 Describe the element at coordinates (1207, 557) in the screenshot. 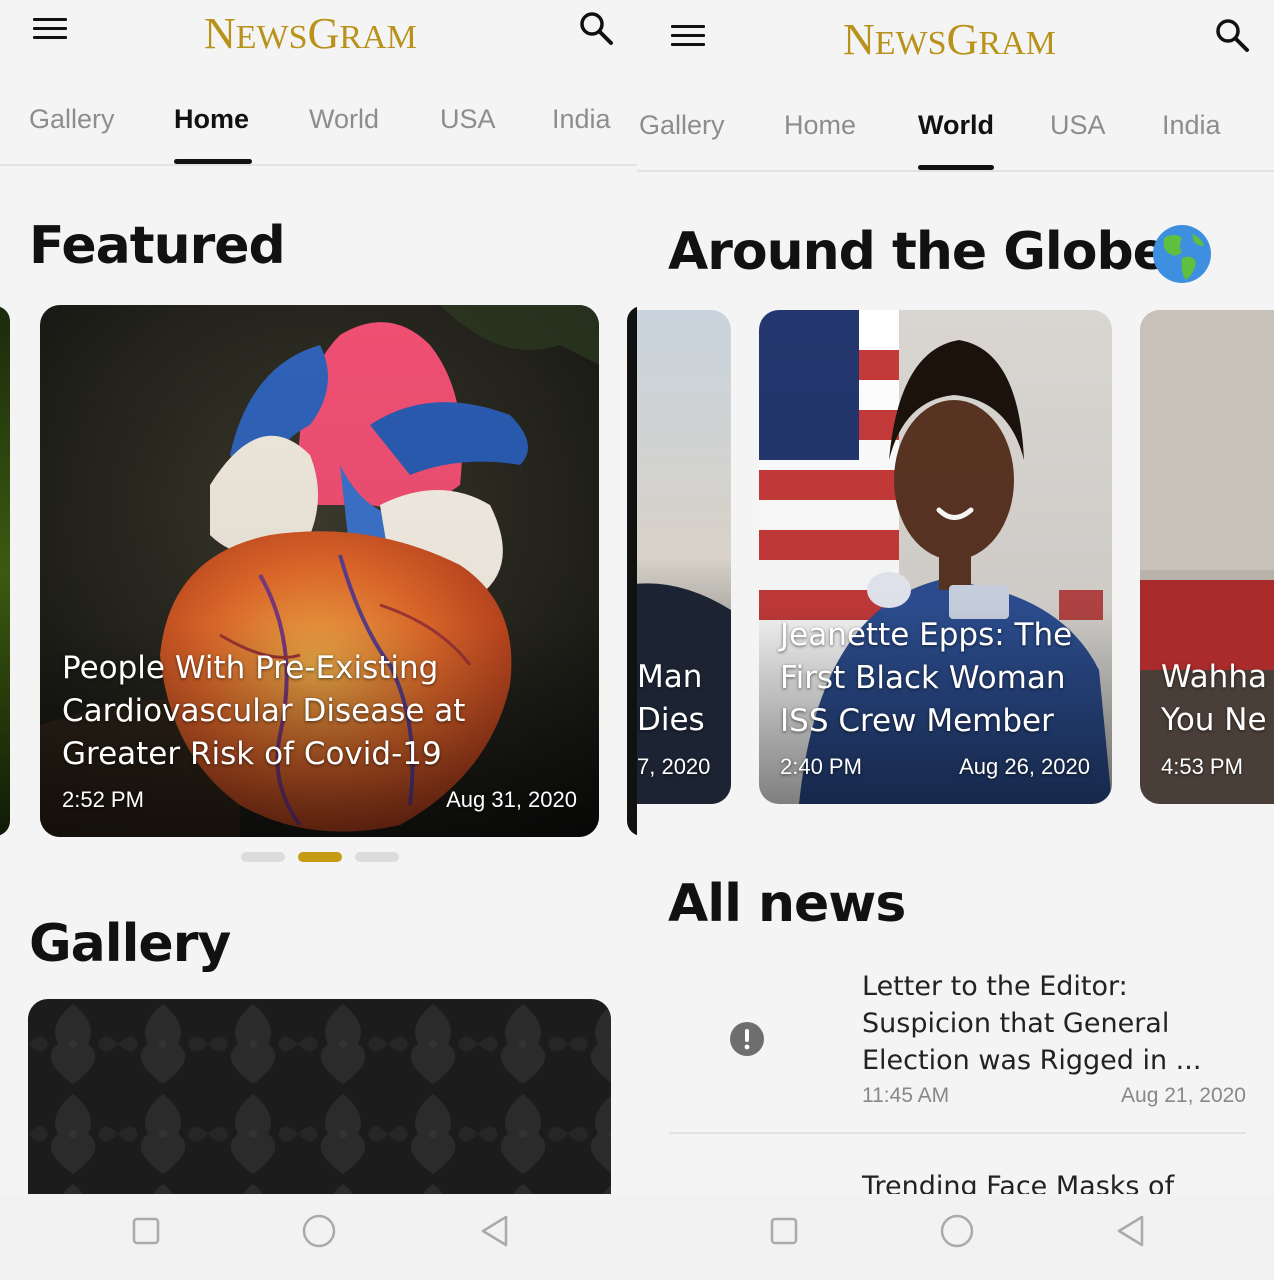

I see `globe-card-next: Wahha You Ne 4:53 PM` at that location.